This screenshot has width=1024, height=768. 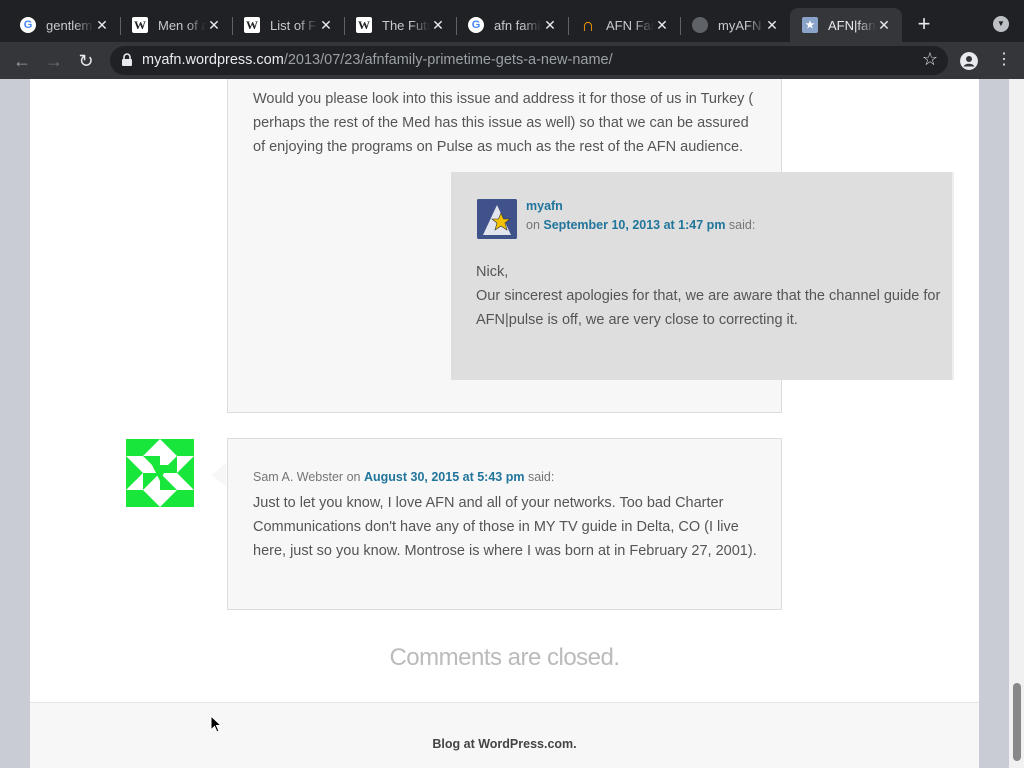 What do you see at coordinates (504, 744) in the screenshot?
I see `footer-credit-link: Blog at WordPress.com.` at bounding box center [504, 744].